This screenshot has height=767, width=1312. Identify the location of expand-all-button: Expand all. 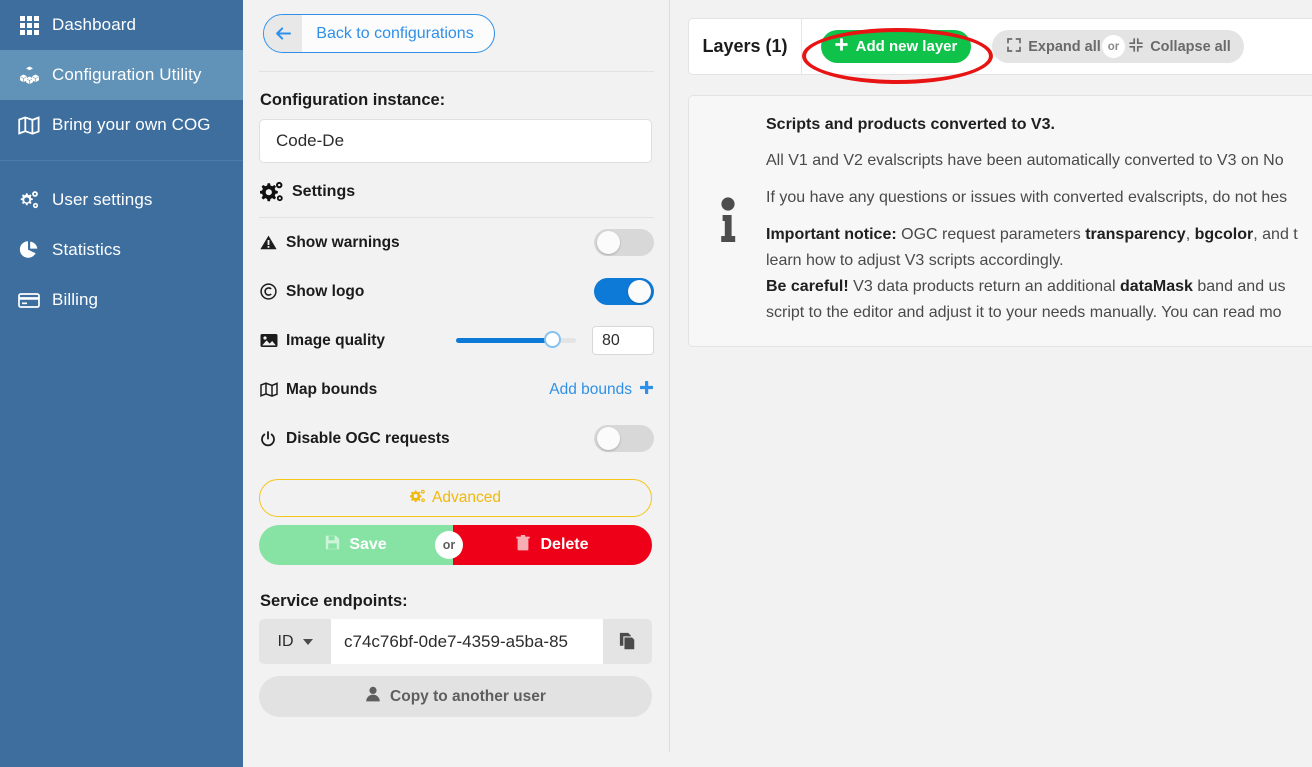
(1054, 46).